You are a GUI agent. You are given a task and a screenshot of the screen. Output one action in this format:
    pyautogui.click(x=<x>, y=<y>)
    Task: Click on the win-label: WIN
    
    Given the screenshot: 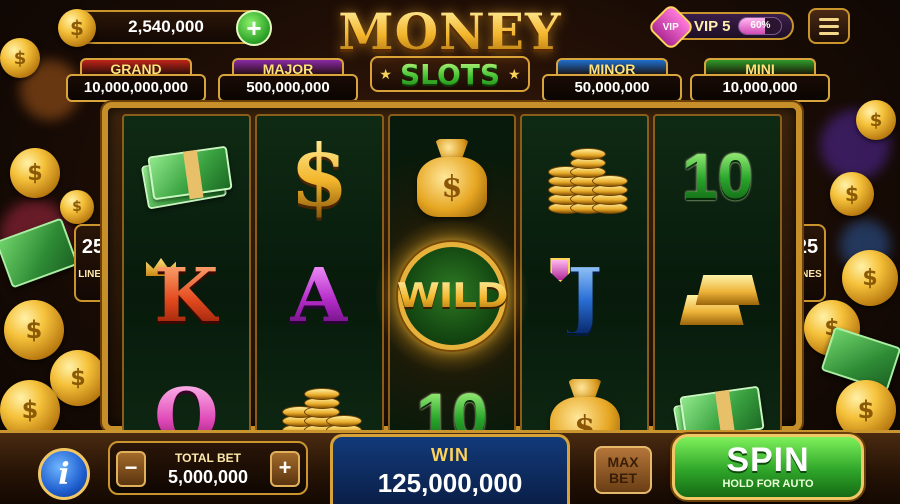 What is the action you would take?
    pyautogui.click(x=450, y=455)
    